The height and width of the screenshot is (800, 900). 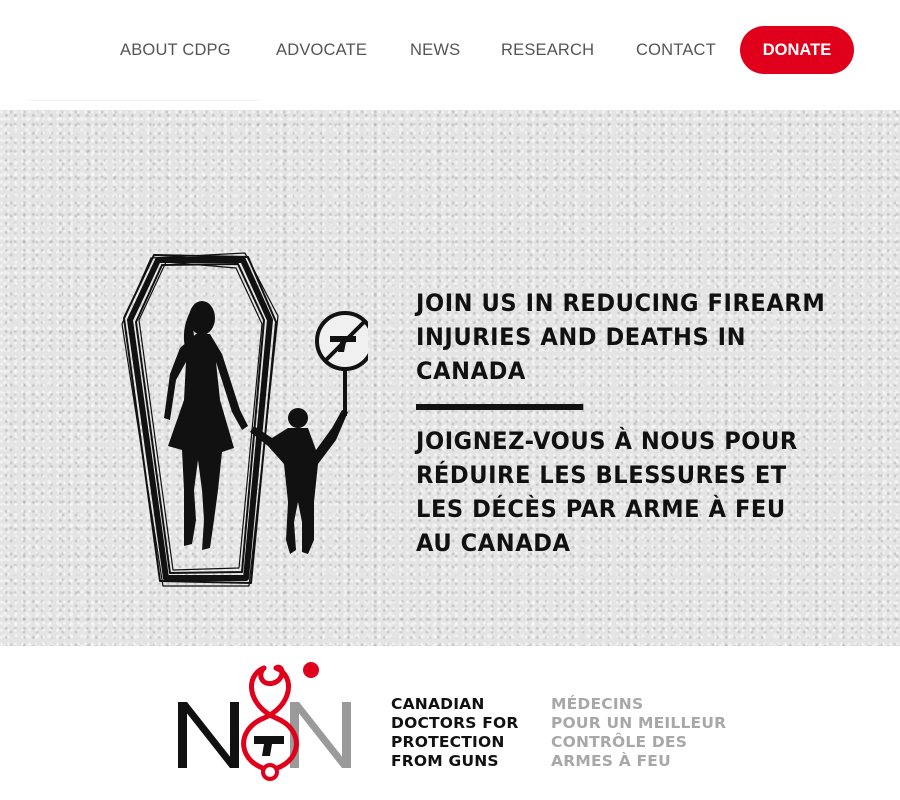 I want to click on org-name-fr-line: CONTRÔLE DES, so click(x=619, y=742).